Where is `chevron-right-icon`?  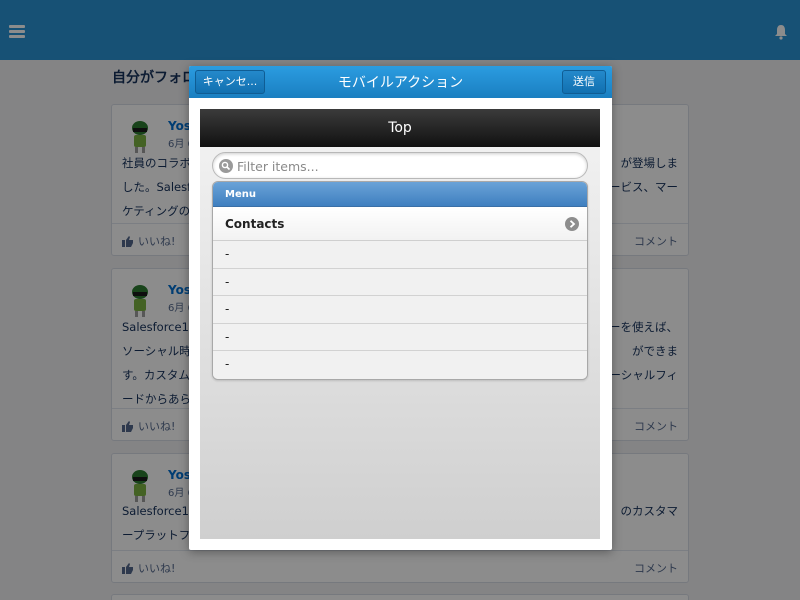
chevron-right-icon is located at coordinates (572, 224).